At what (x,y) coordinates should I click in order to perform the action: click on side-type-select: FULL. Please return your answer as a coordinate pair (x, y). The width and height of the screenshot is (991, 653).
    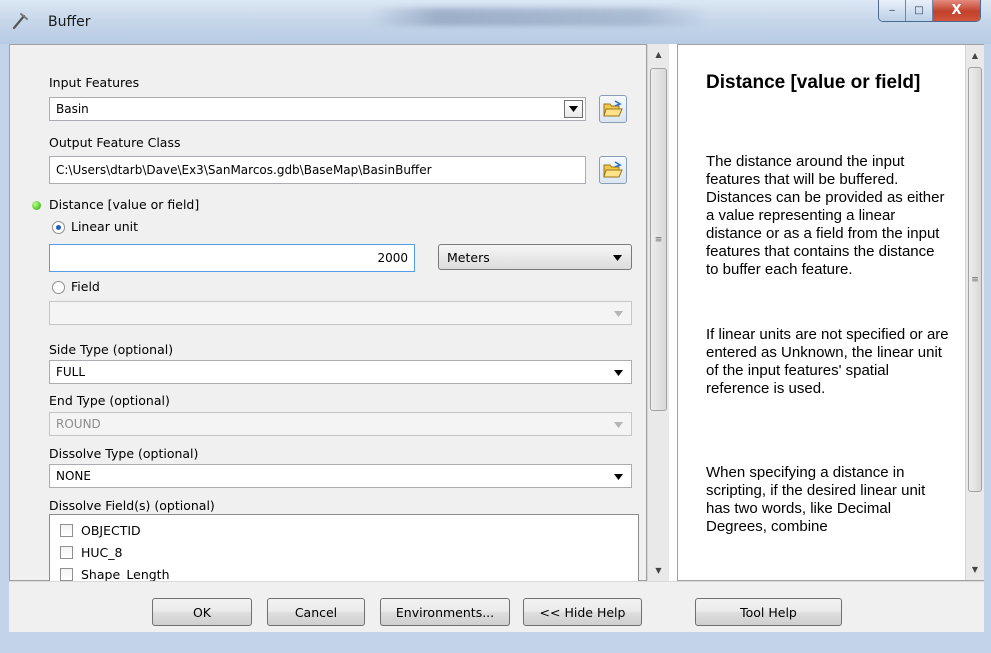
    Looking at the image, I should click on (340, 372).